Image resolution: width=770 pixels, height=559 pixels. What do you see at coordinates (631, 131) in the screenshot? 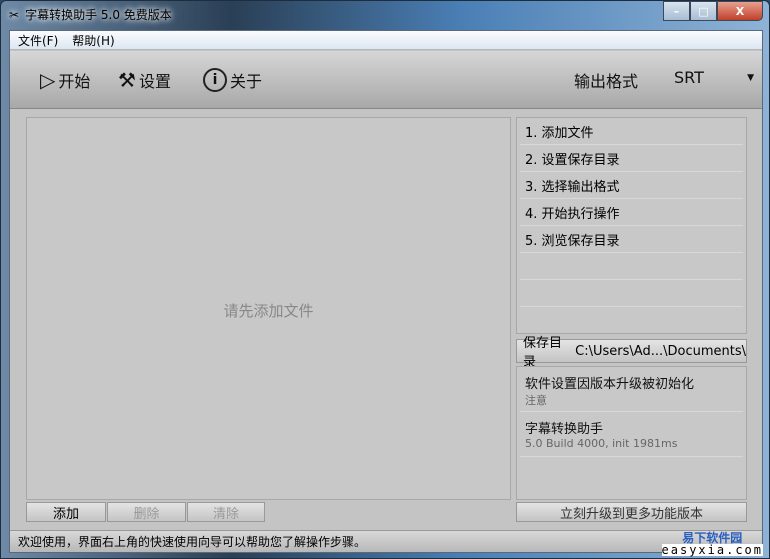
I see `step-item: 1. 添加文件` at bounding box center [631, 131].